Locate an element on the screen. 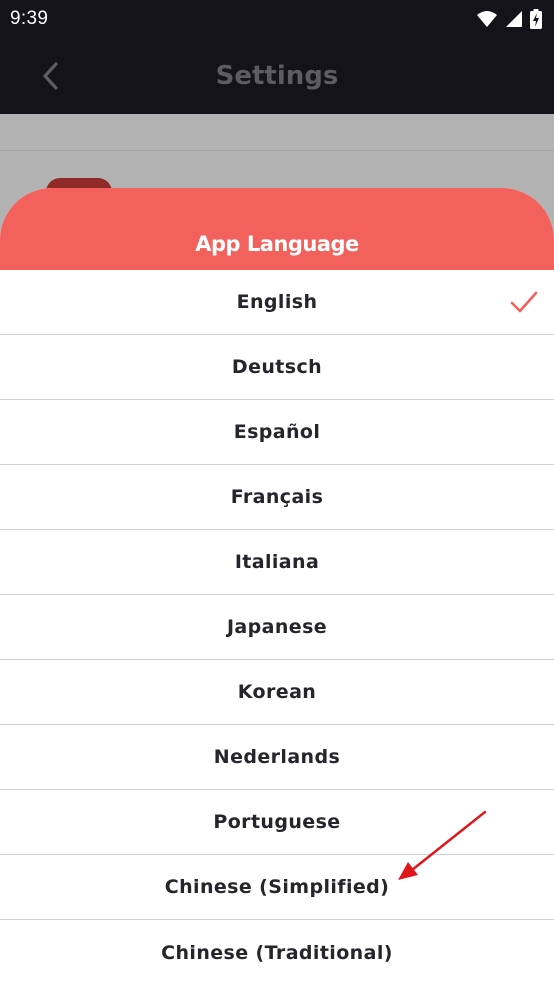 This screenshot has width=554, height=984. language-option-chinese-simplified: Chinese (Simplified) is located at coordinates (277, 887).